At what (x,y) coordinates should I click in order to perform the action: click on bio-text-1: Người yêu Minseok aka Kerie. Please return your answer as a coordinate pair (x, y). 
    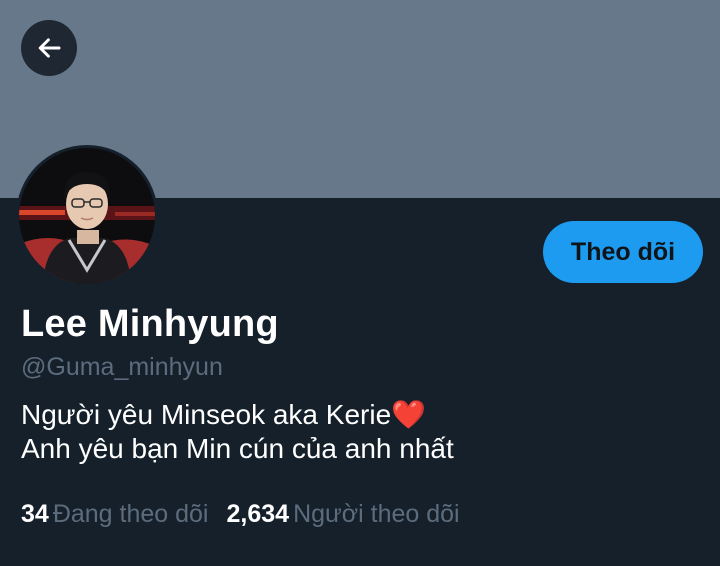
    Looking at the image, I should click on (206, 414).